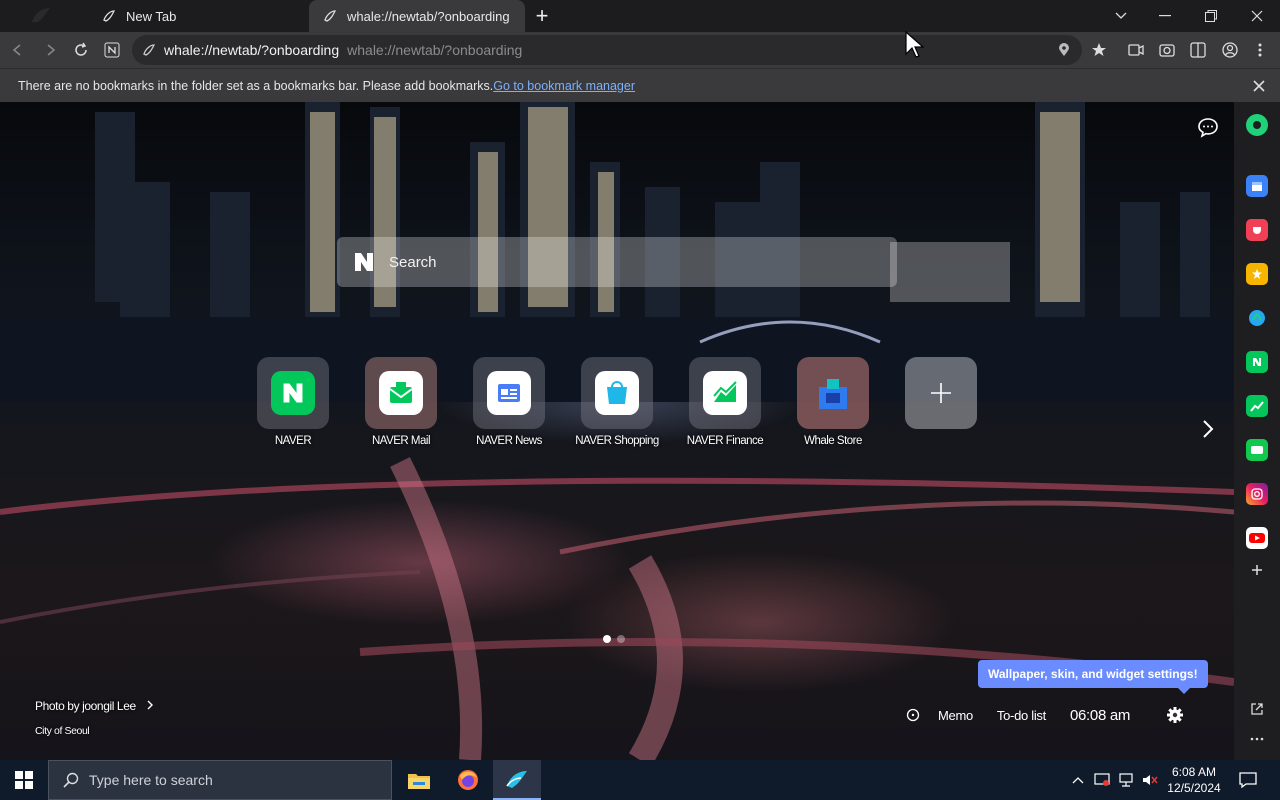  I want to click on naver-home-button, so click(112, 50).